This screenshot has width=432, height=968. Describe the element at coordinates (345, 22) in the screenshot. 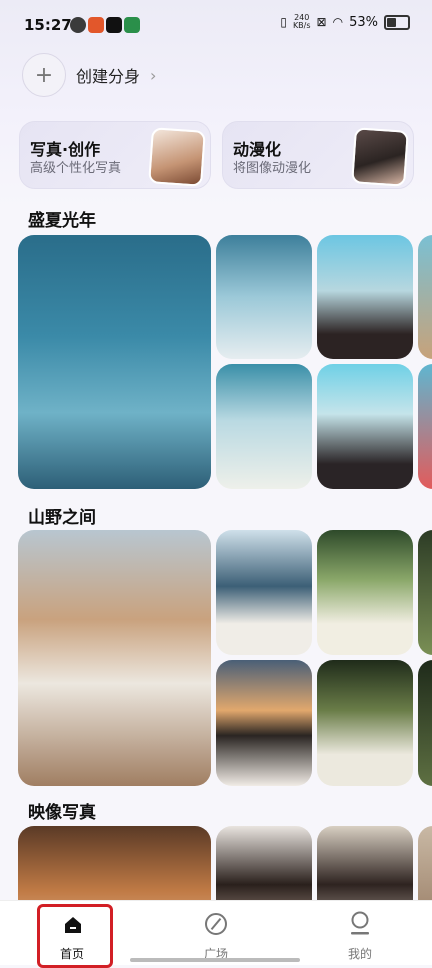

I see `status-right: ▯ 240 KB/s ⊠ ◠ 53%` at that location.